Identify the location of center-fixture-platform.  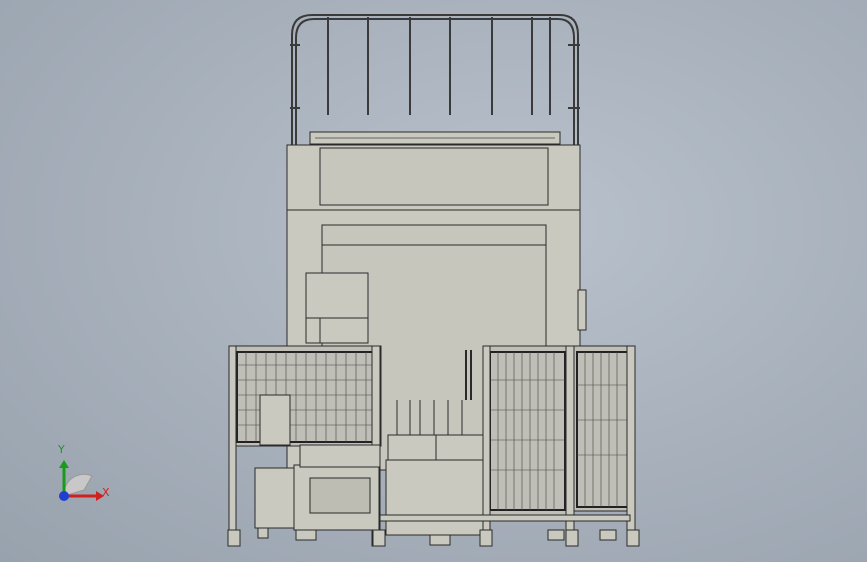
(435, 497).